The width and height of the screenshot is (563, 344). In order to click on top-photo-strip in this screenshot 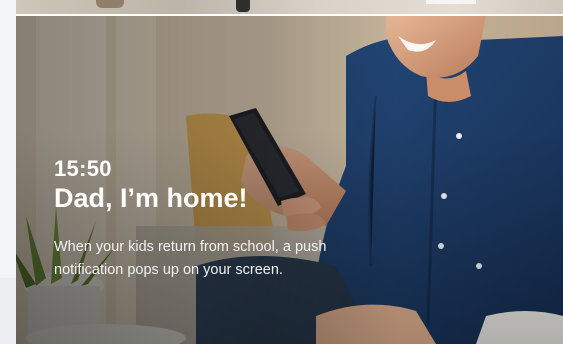, I will do `click(289, 7)`.